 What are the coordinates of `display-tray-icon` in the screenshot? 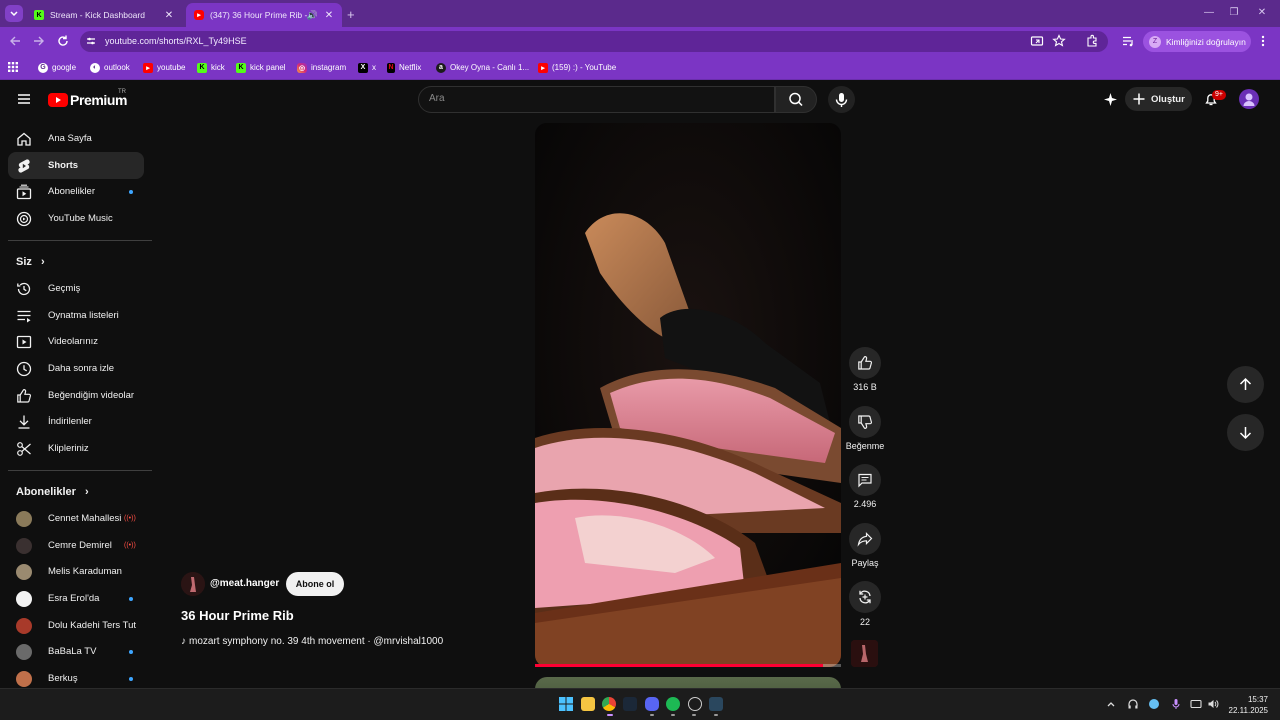 It's located at (1196, 704).